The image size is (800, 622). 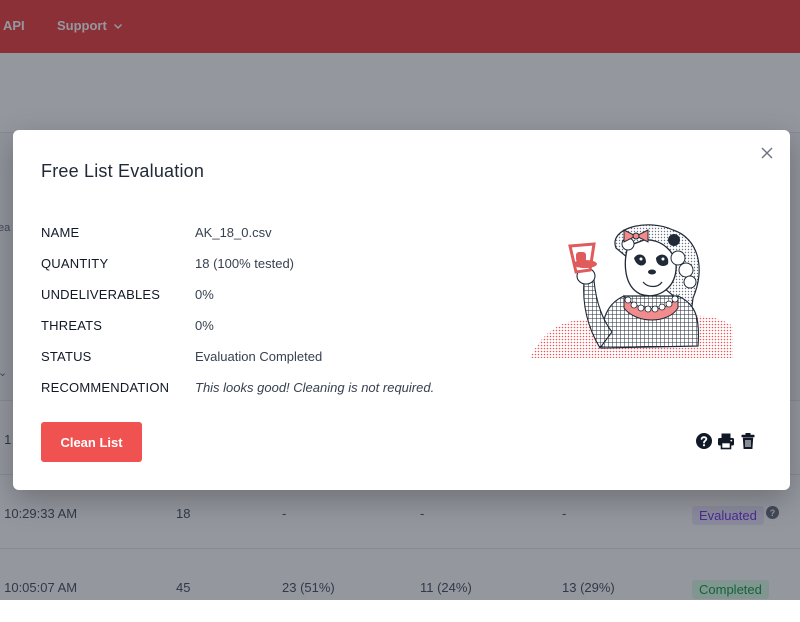 I want to click on close-icon, so click(x=767, y=153).